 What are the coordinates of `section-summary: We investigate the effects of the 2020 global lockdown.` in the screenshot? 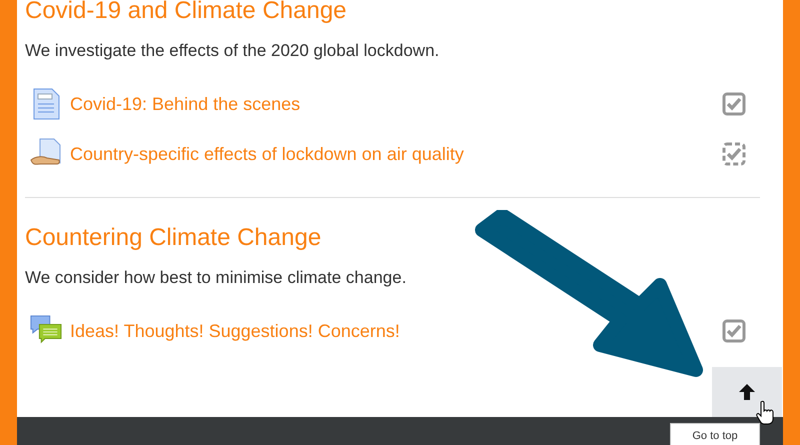 It's located at (232, 51).